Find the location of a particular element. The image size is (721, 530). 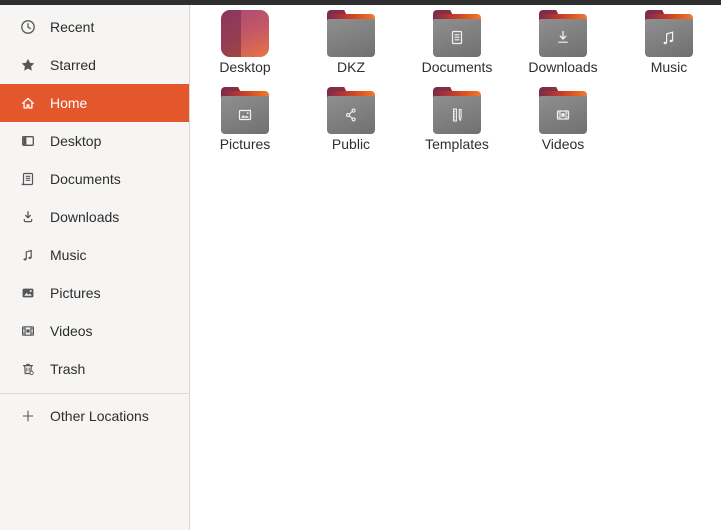

videos-folder-icon is located at coordinates (563, 110).